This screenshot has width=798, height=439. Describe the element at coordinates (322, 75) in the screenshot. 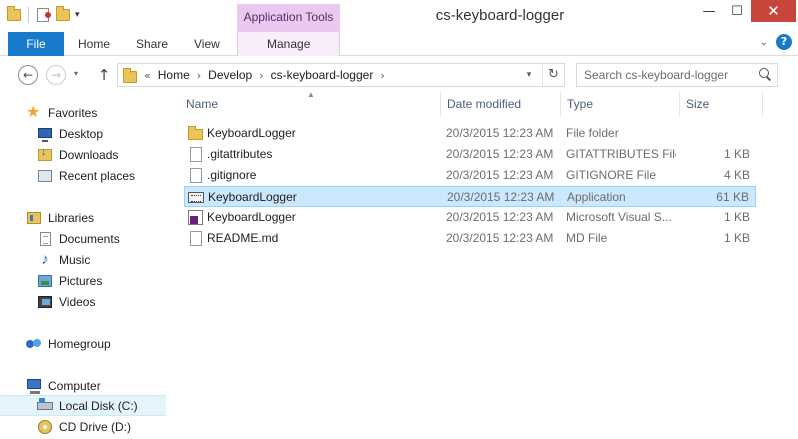

I see `breadcrumb-cs-keyboard-logger: cs-keyboard-logger` at that location.